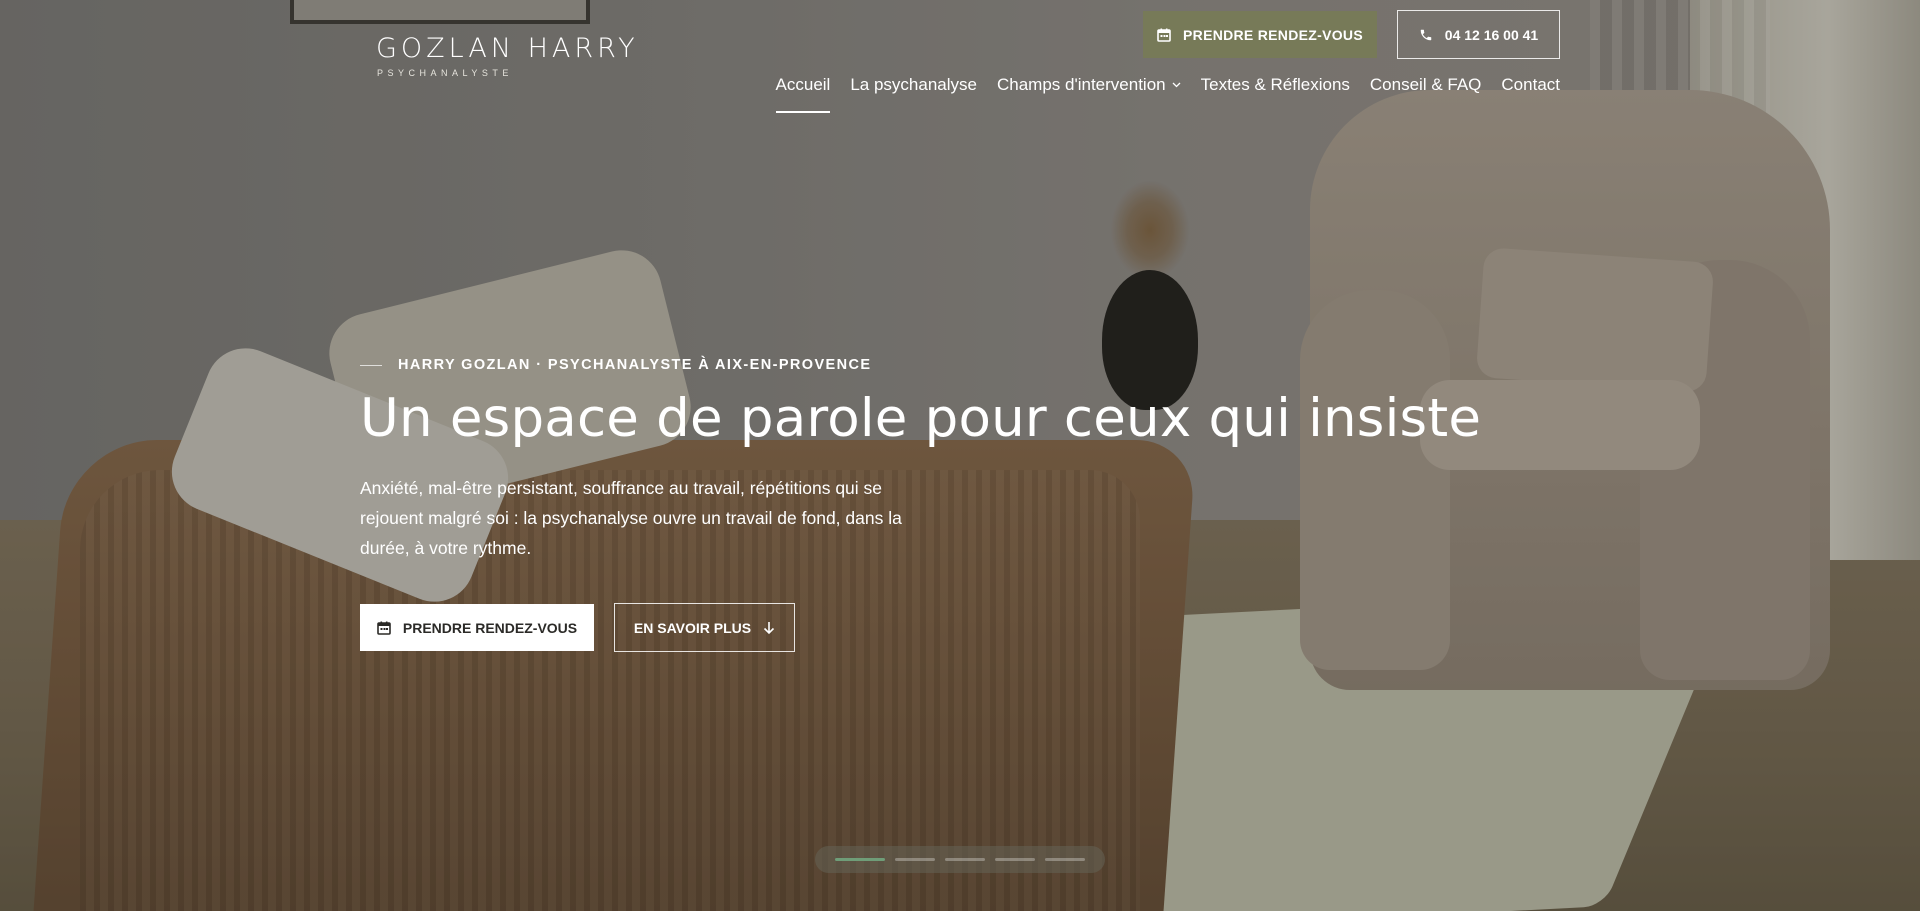 This screenshot has height=911, width=1920. What do you see at coordinates (1081, 84) in the screenshot?
I see `nav-item-label: Champs d'intervention` at bounding box center [1081, 84].